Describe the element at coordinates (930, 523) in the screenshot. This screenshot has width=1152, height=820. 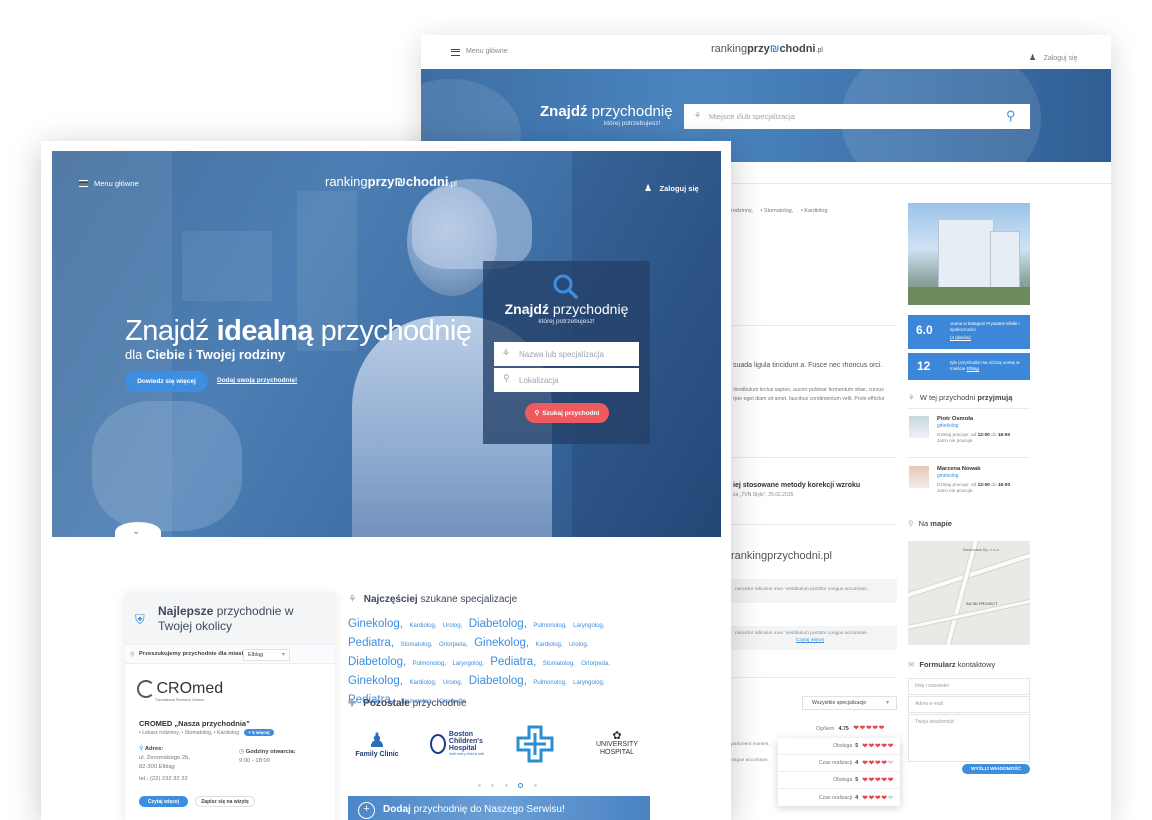
I see `map-heading: ⚲ Na mapie` at that location.